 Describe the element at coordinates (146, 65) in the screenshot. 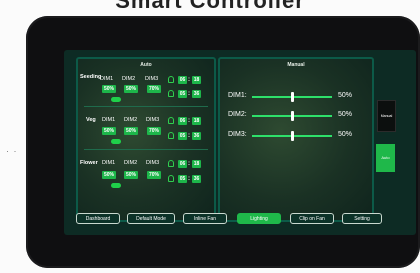

I see `auto-panel-title: Auto` at that location.